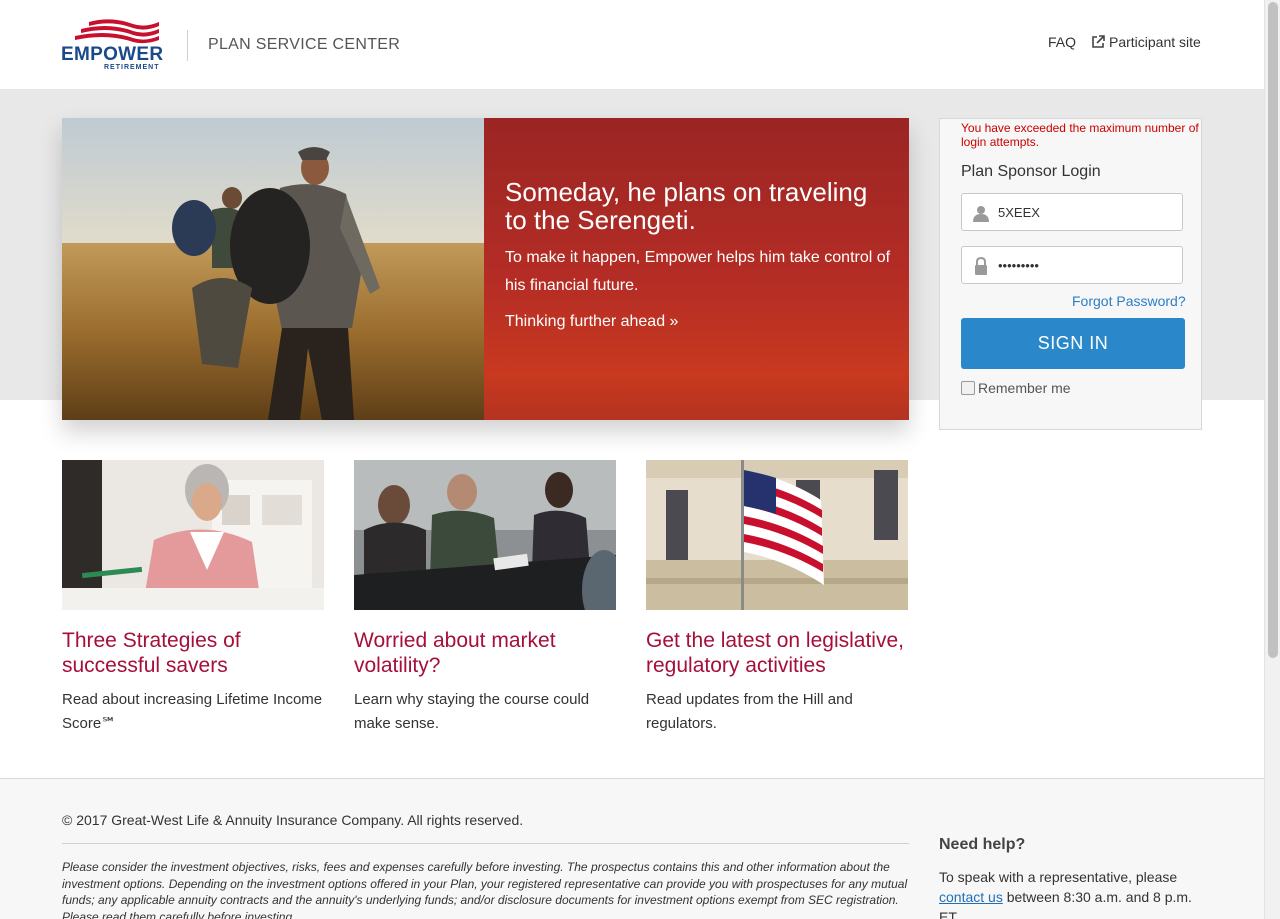  I want to click on contact-us-link: contact us, so click(971, 897).